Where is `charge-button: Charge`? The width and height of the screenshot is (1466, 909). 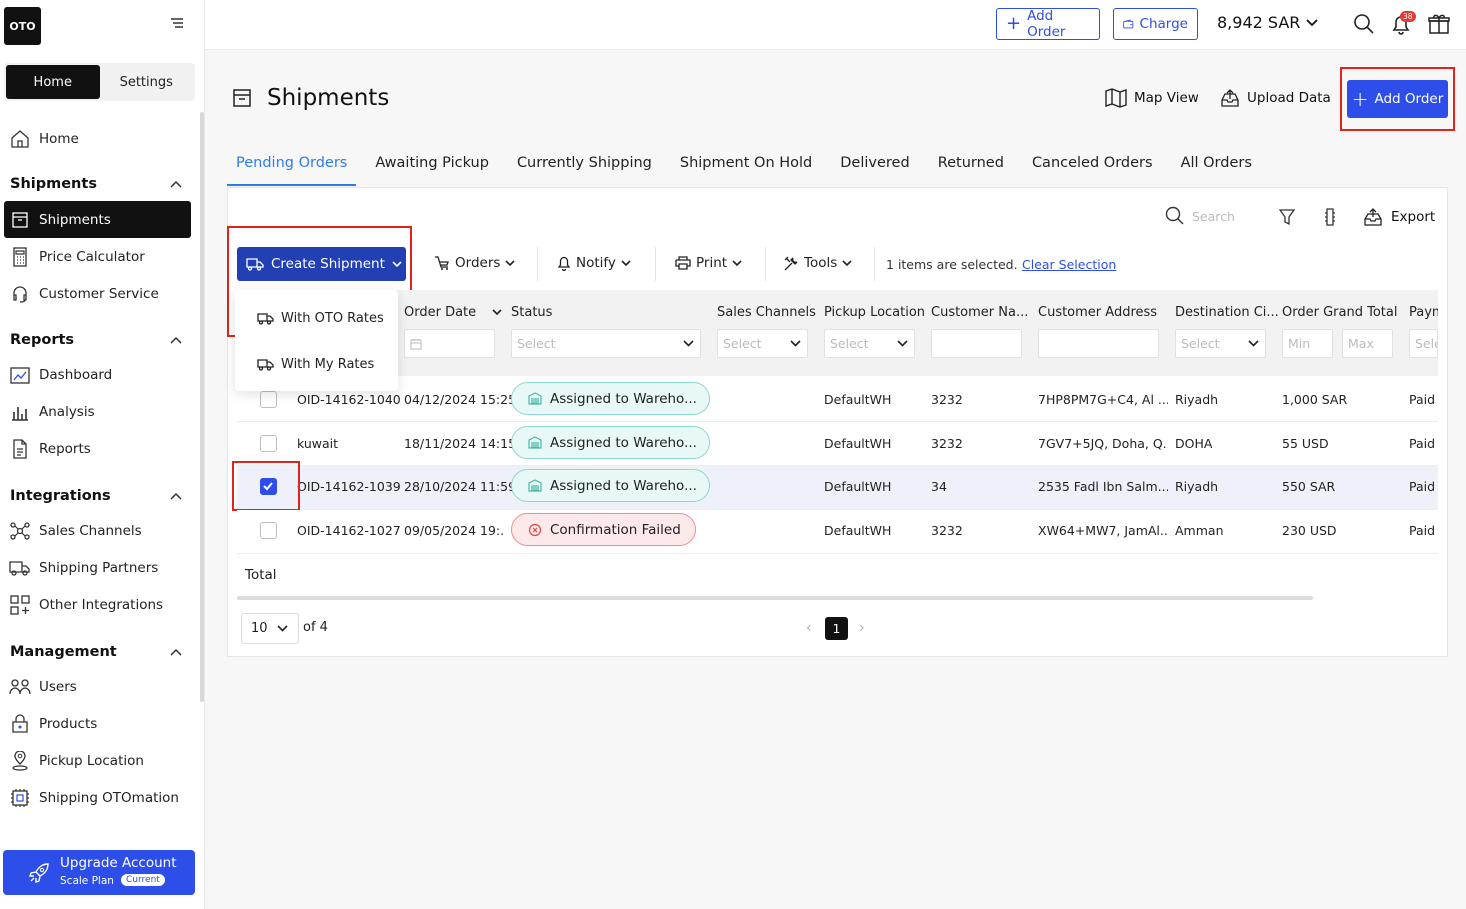 charge-button: Charge is located at coordinates (1155, 24).